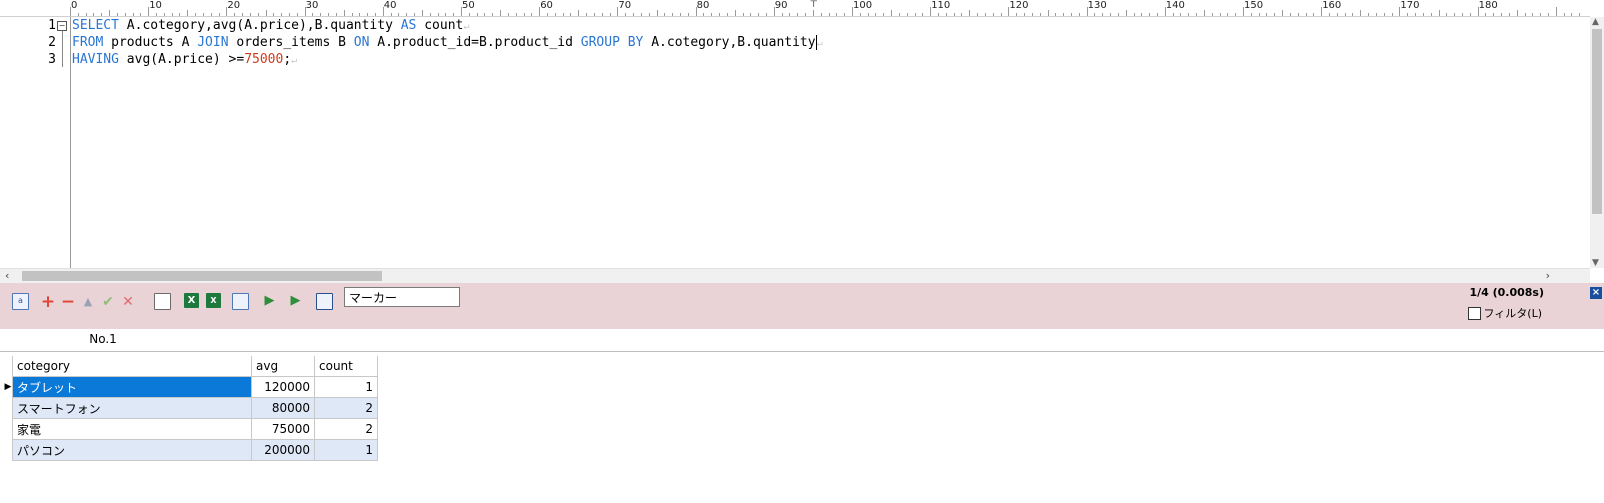 The image size is (1604, 503). I want to click on cell-cotegory: スマートフォン, so click(132, 408).